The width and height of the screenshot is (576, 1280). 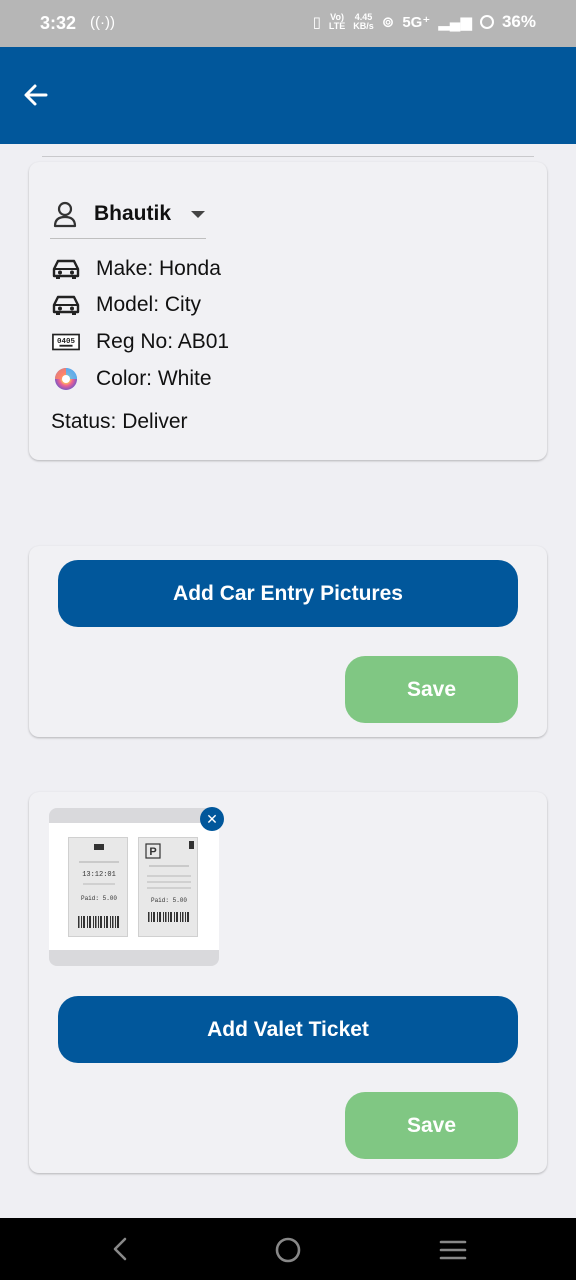 What do you see at coordinates (121, 1249) in the screenshot?
I see `nav-back-icon` at bounding box center [121, 1249].